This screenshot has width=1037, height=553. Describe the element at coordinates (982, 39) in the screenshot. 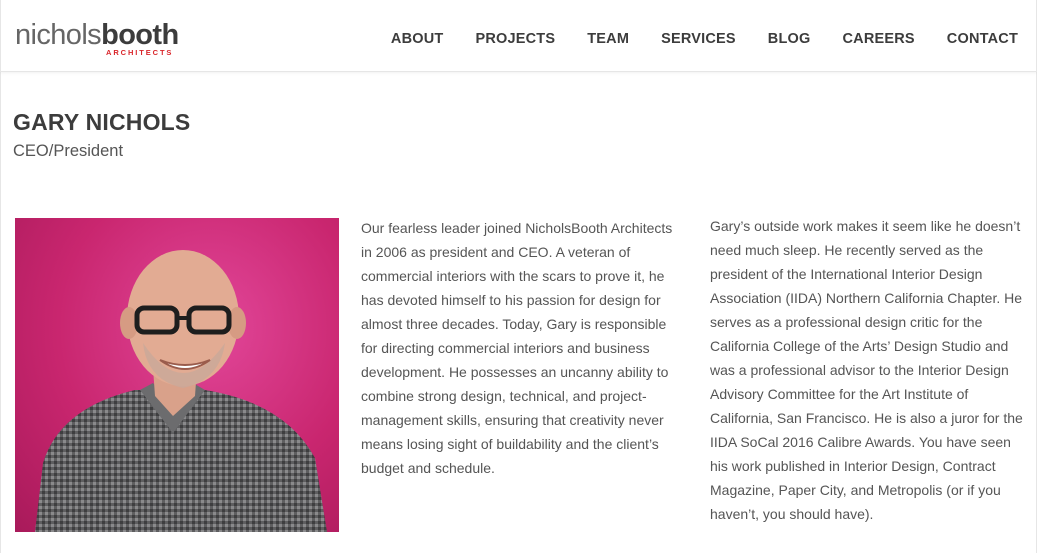

I see `nav-contact: CONTACT` at that location.